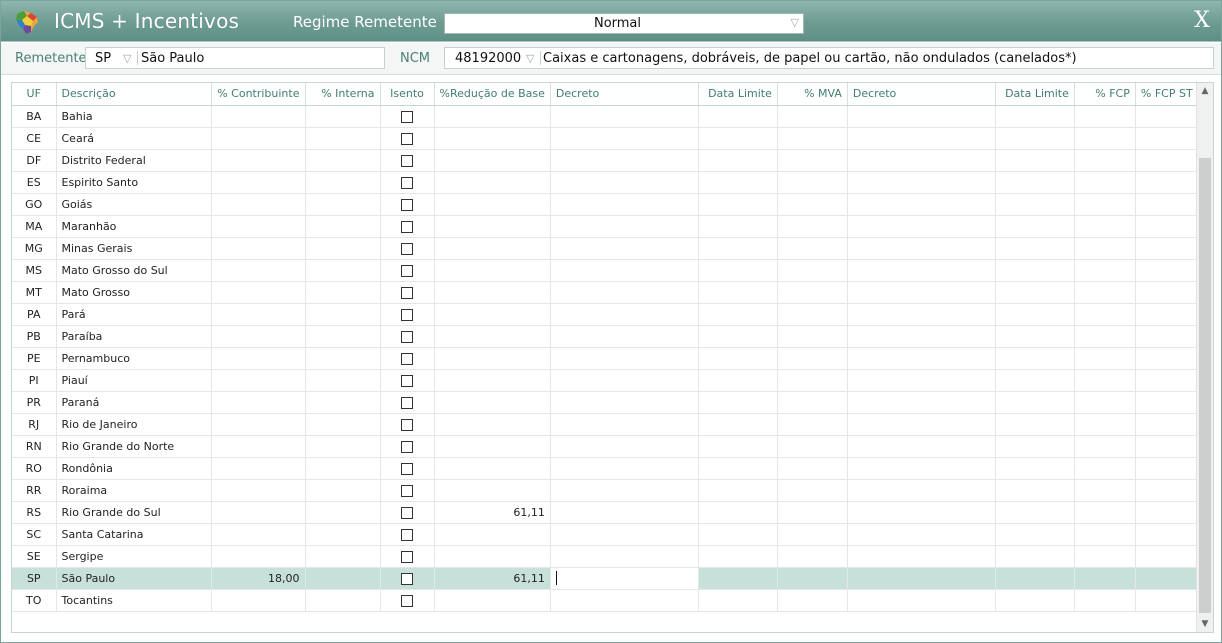 This screenshot has width=1222, height=643. I want to click on cell-descricao: Piauí, so click(134, 380).